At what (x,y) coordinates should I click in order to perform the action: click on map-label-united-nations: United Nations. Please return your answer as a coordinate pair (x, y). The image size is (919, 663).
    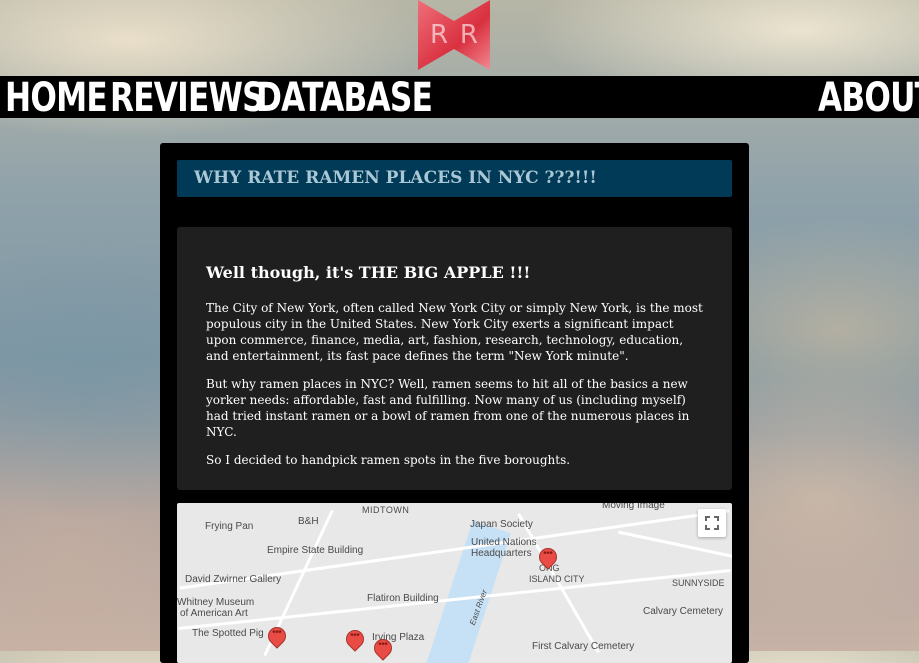
    Looking at the image, I should click on (504, 542).